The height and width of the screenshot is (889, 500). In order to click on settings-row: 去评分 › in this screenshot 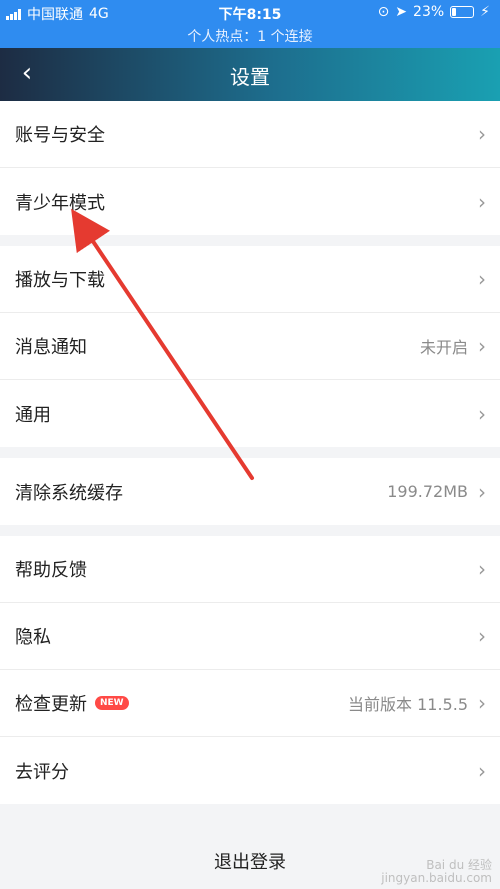, I will do `click(250, 770)`.